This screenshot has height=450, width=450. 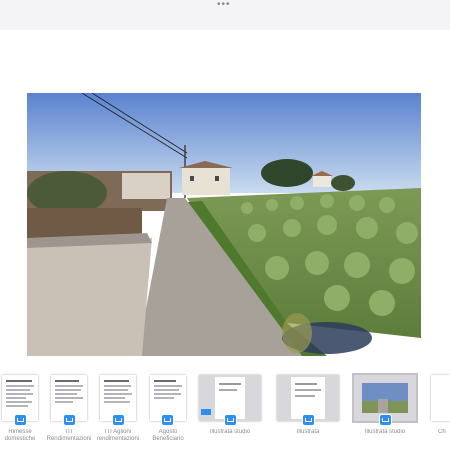 I want to click on thumbnail-caption: Ch, so click(x=442, y=432).